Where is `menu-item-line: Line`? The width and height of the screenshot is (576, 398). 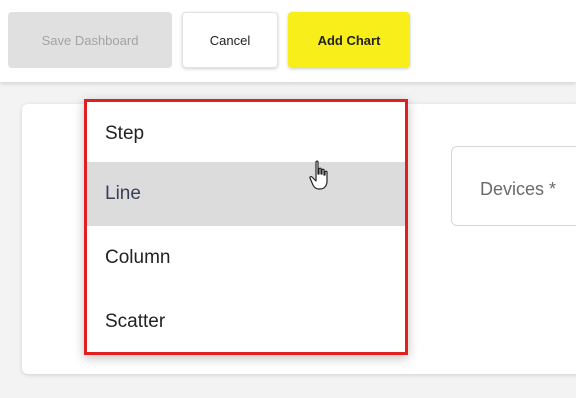
menu-item-line: Line is located at coordinates (246, 194).